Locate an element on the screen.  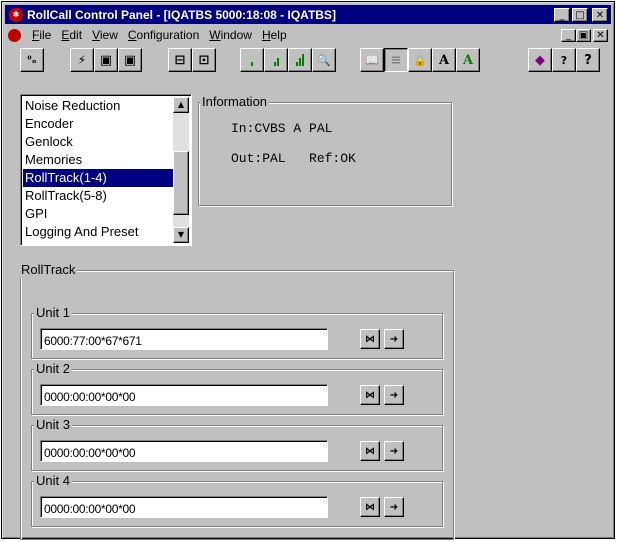
mdi-restore-button: ▣ is located at coordinates (583, 35).